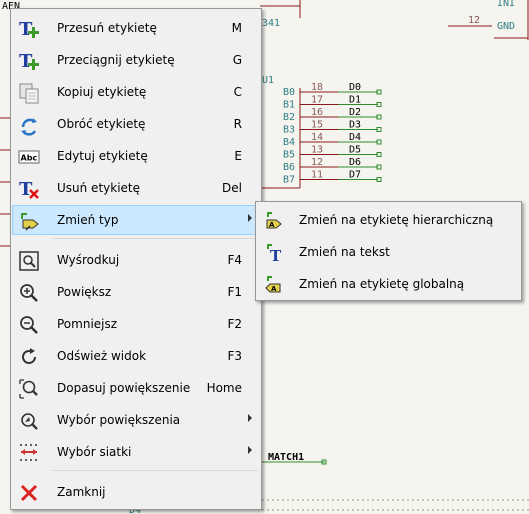  I want to click on menu-item-label: Obróć etykietę, so click(101, 124).